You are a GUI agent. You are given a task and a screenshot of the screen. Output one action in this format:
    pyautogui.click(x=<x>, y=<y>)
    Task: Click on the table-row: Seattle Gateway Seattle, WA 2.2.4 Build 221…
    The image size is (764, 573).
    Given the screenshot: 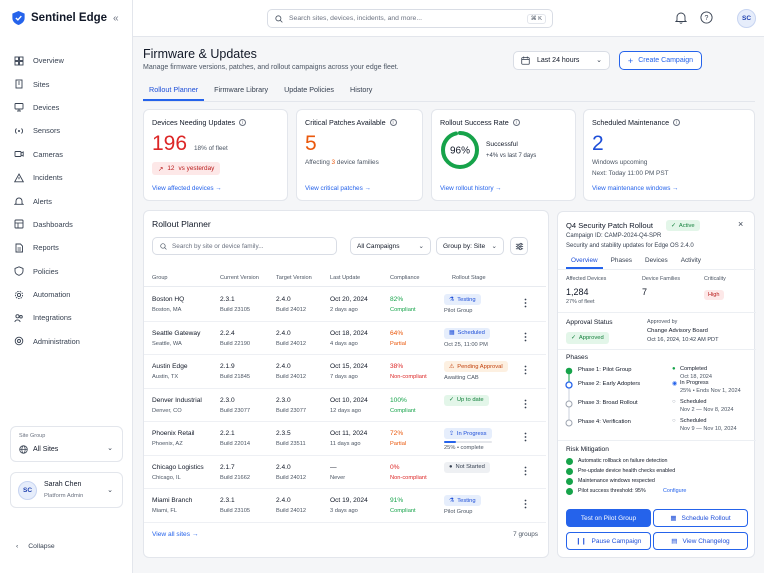 What is the action you would take?
    pyautogui.click(x=345, y=338)
    